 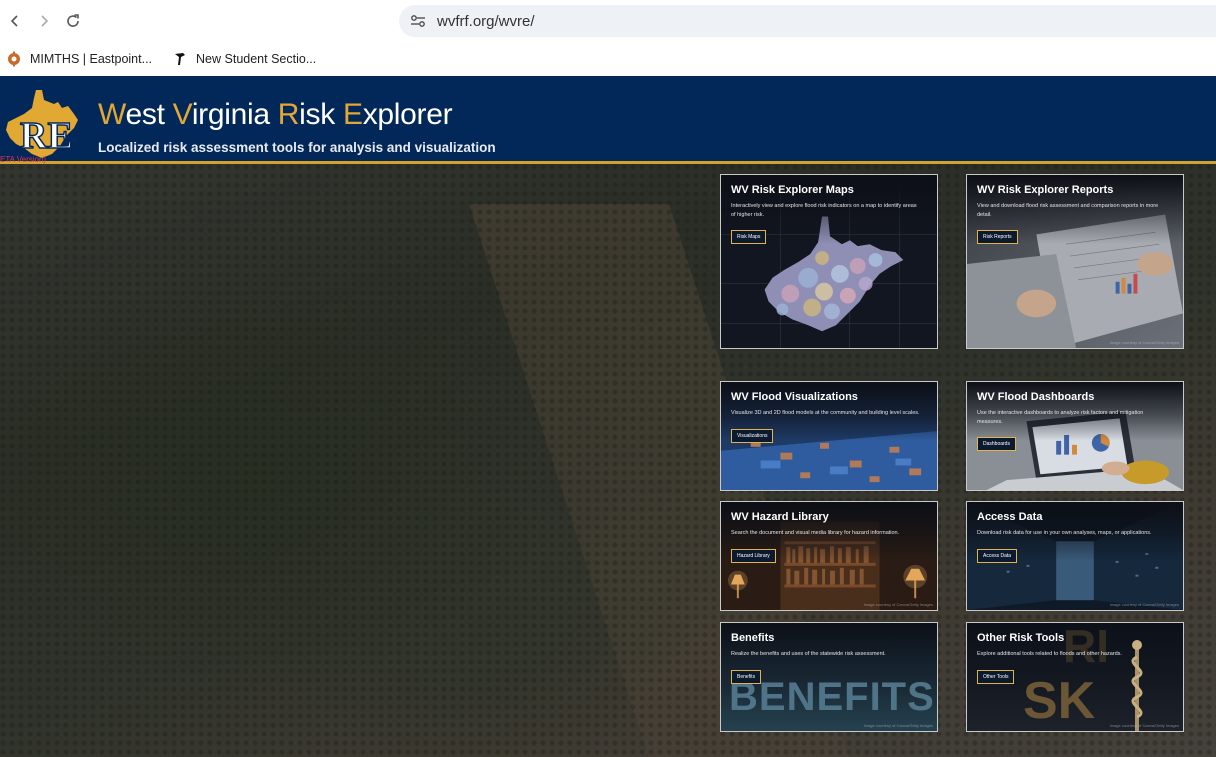 What do you see at coordinates (1036, 397) in the screenshot?
I see `card-title: WV Flood Dashboards` at bounding box center [1036, 397].